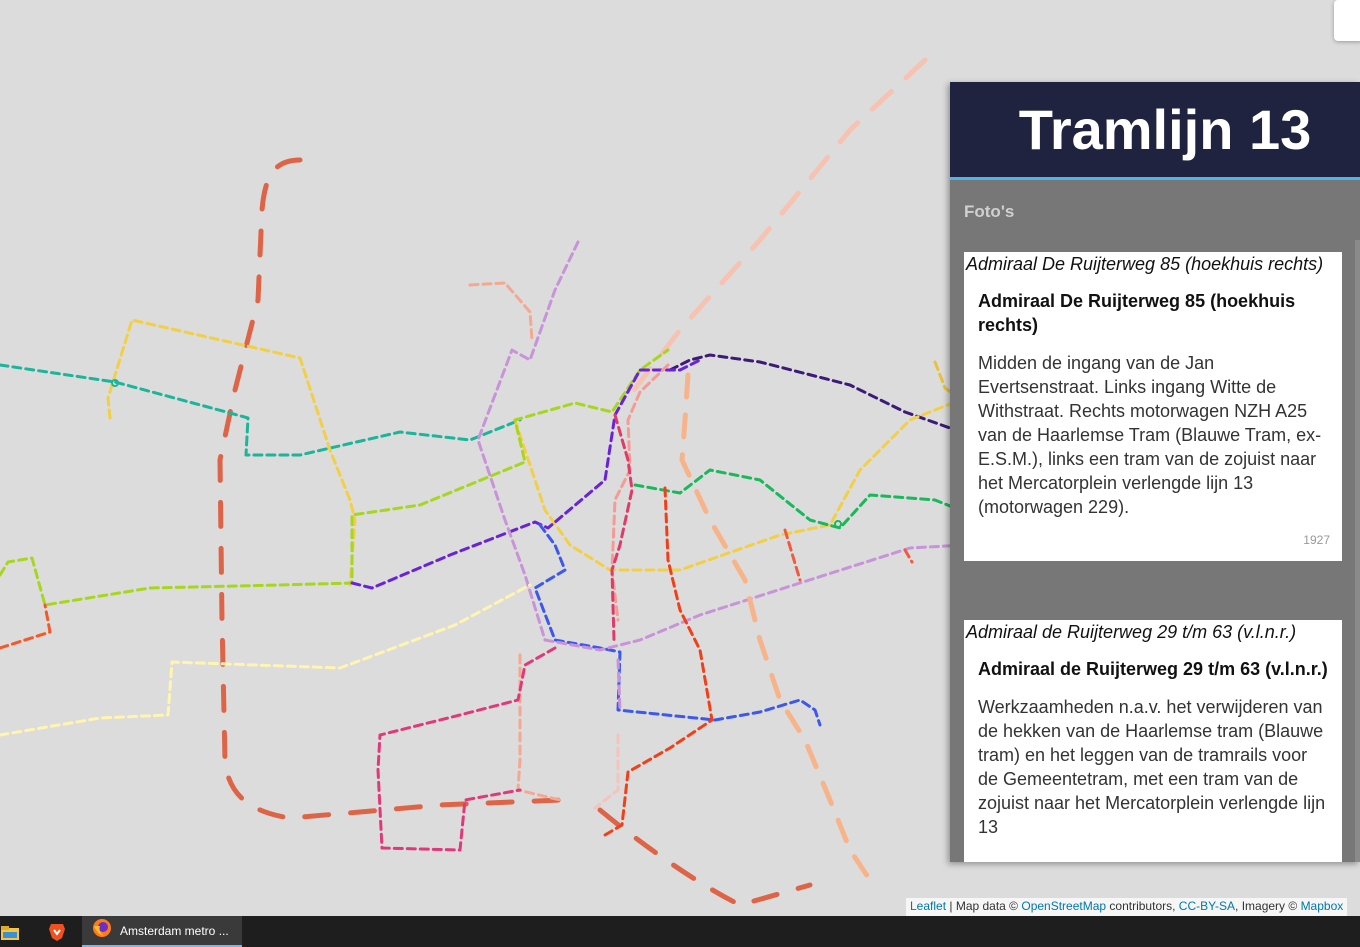 This screenshot has height=947, width=1360. What do you see at coordinates (989, 211) in the screenshot?
I see `photos-section-label: Foto's` at bounding box center [989, 211].